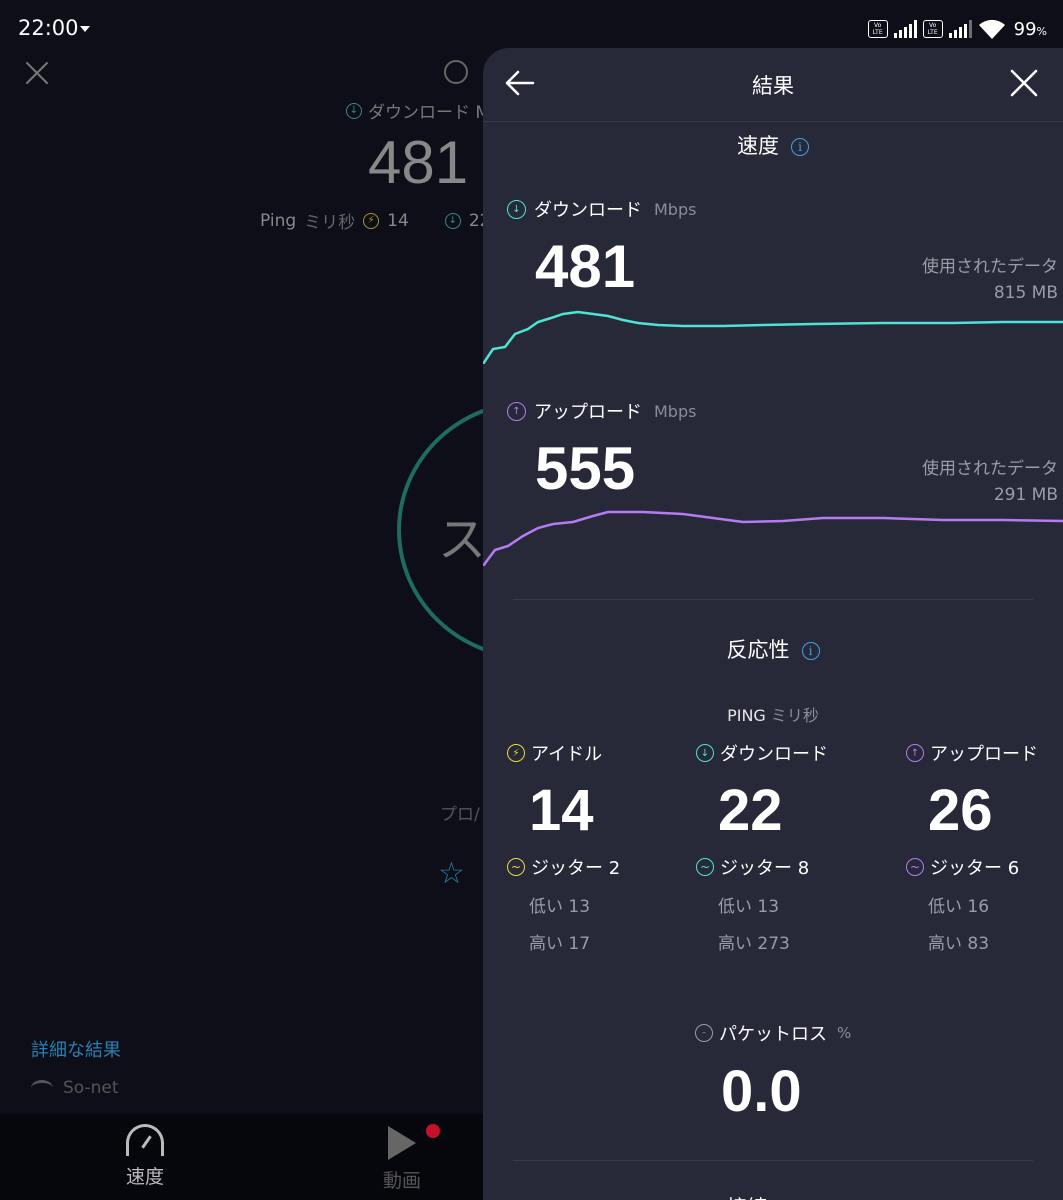  I want to click on network-name: So-net, so click(91, 1088).